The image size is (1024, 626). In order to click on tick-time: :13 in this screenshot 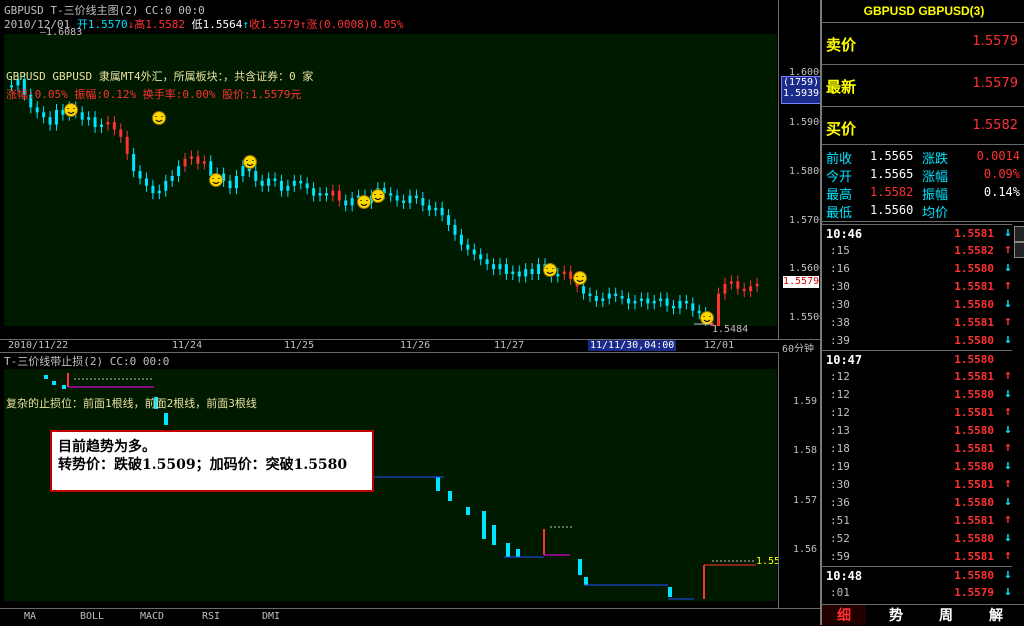, I will do `click(840, 430)`.